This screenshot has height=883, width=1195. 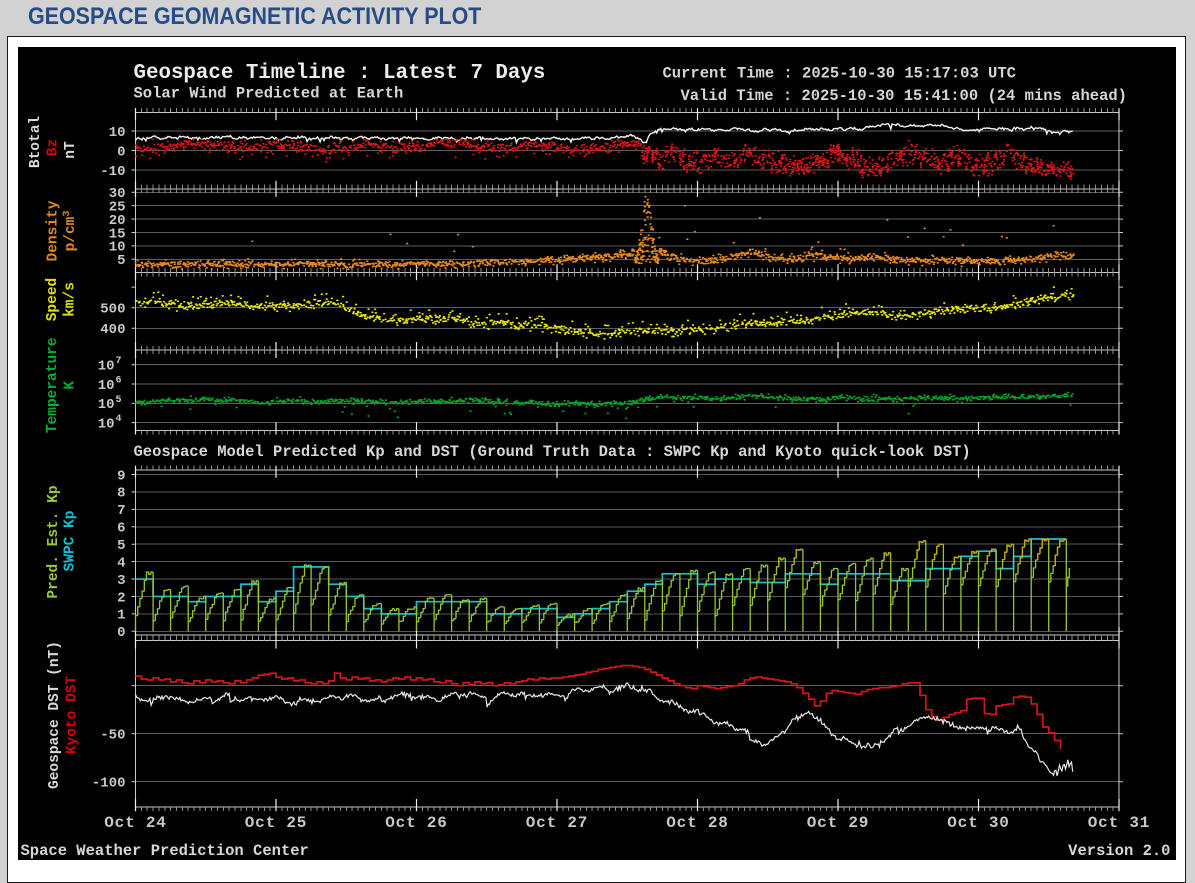 What do you see at coordinates (71, 299) in the screenshot?
I see `svg-text: km/s` at bounding box center [71, 299].